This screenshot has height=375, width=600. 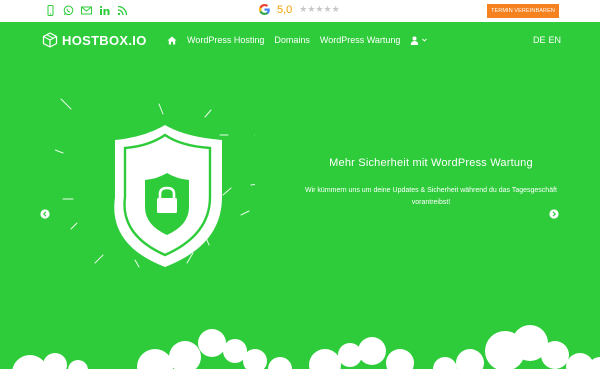 What do you see at coordinates (45, 214) in the screenshot?
I see `slider-prev-arrow-icon` at bounding box center [45, 214].